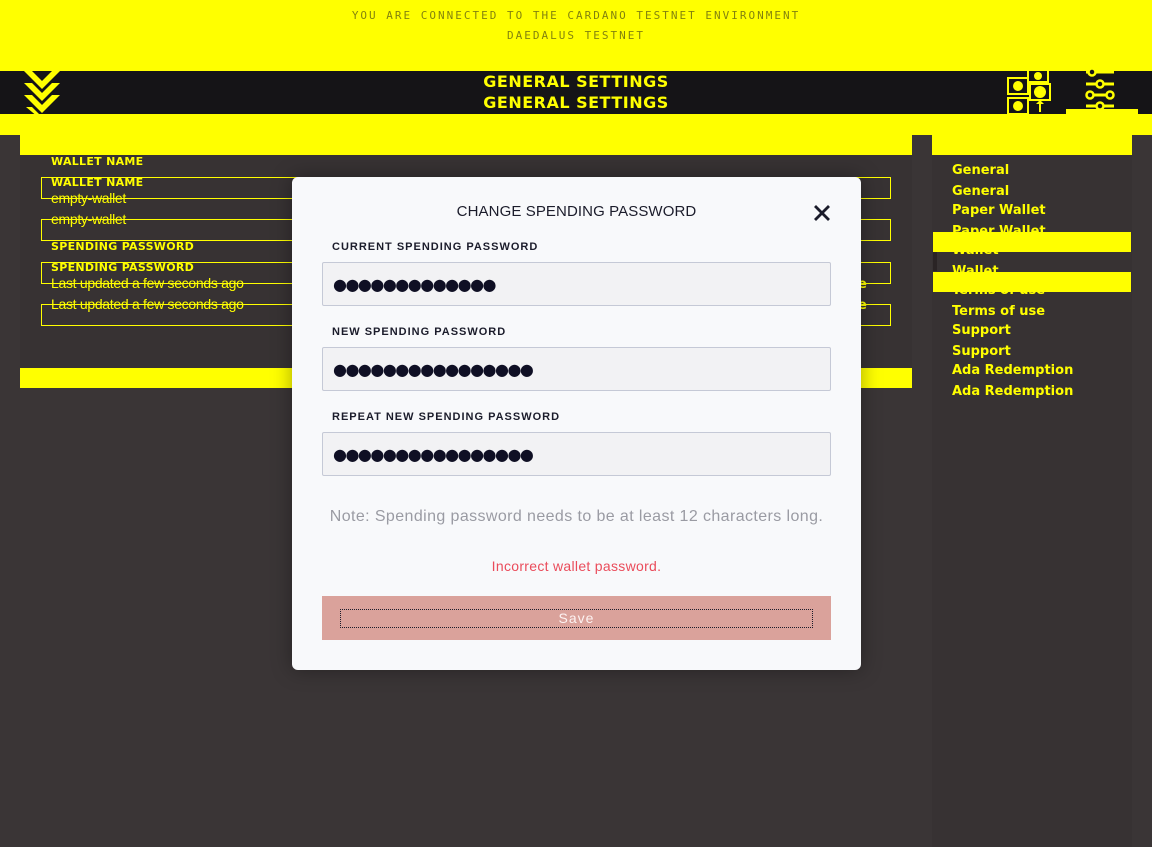 This screenshot has height=847, width=1152. What do you see at coordinates (97, 161) in the screenshot?
I see `wallet-name-label: WALLET NAME` at bounding box center [97, 161].